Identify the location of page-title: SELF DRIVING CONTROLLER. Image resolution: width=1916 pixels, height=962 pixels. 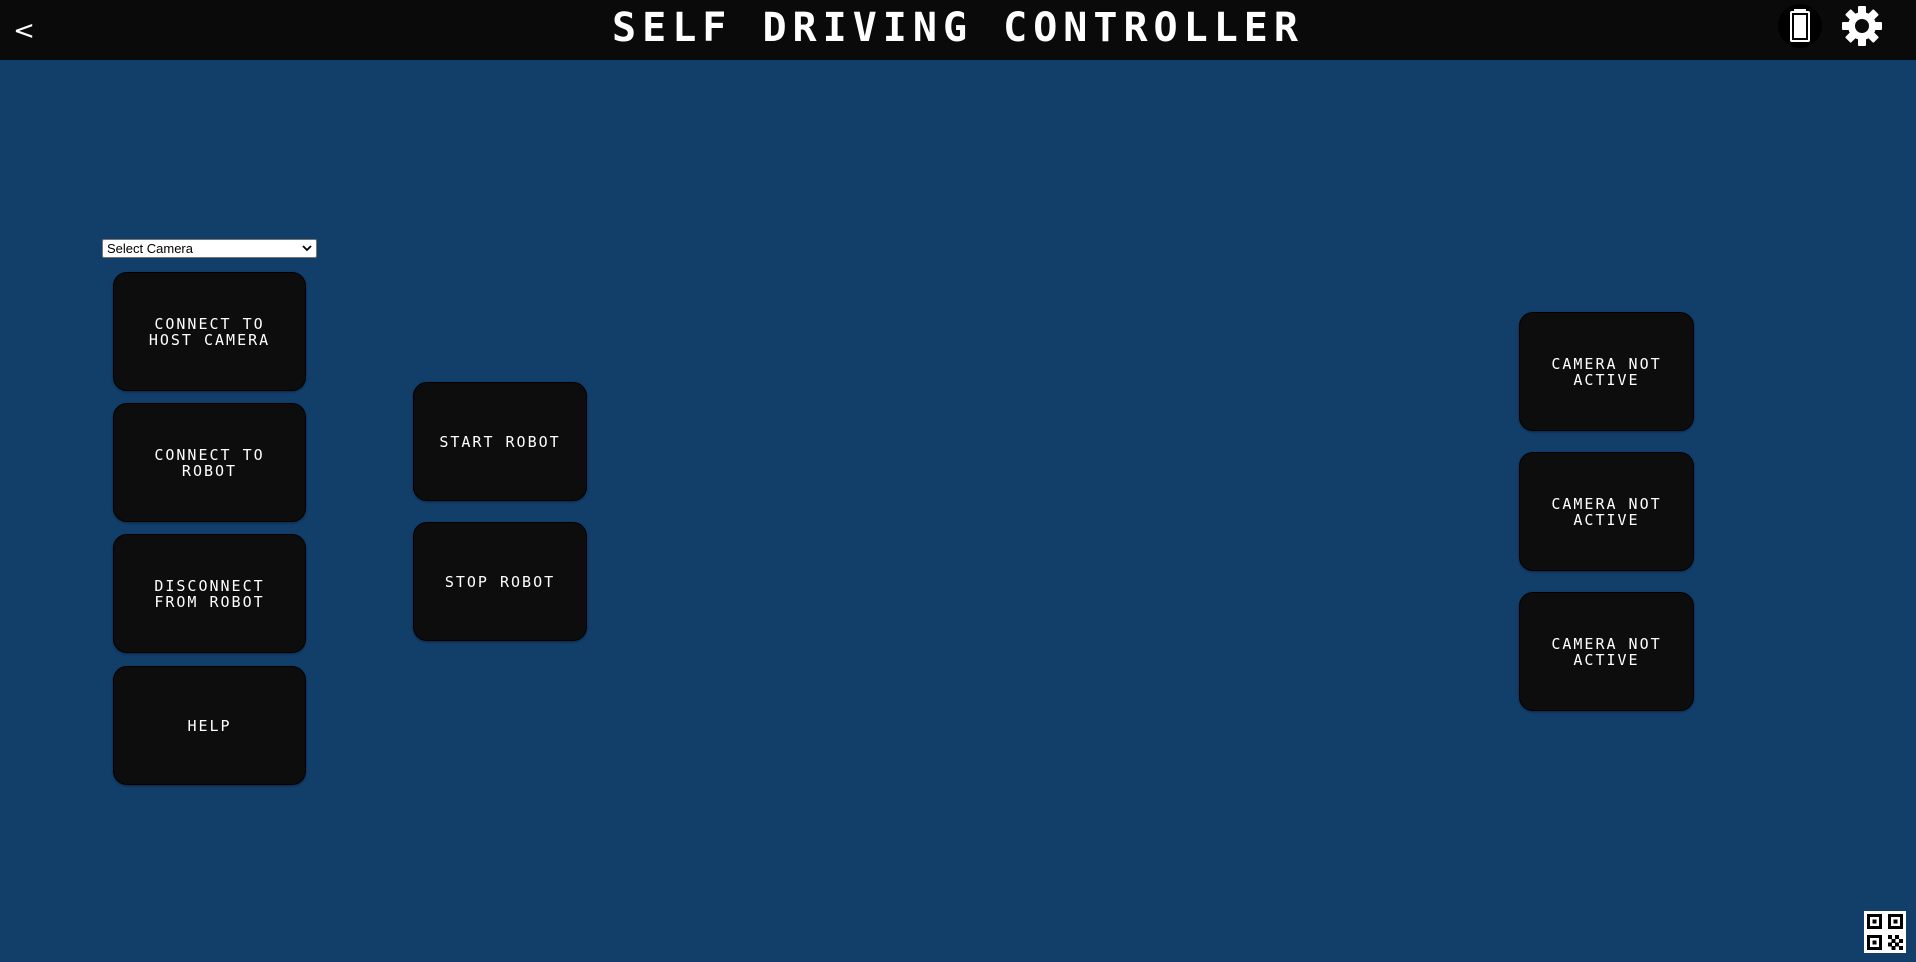
(958, 28).